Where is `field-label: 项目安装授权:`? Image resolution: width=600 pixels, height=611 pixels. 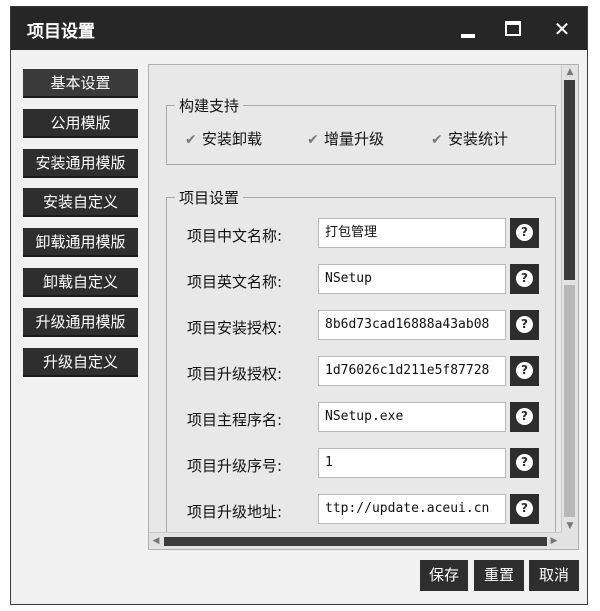 field-label: 项目安装授权: is located at coordinates (235, 328).